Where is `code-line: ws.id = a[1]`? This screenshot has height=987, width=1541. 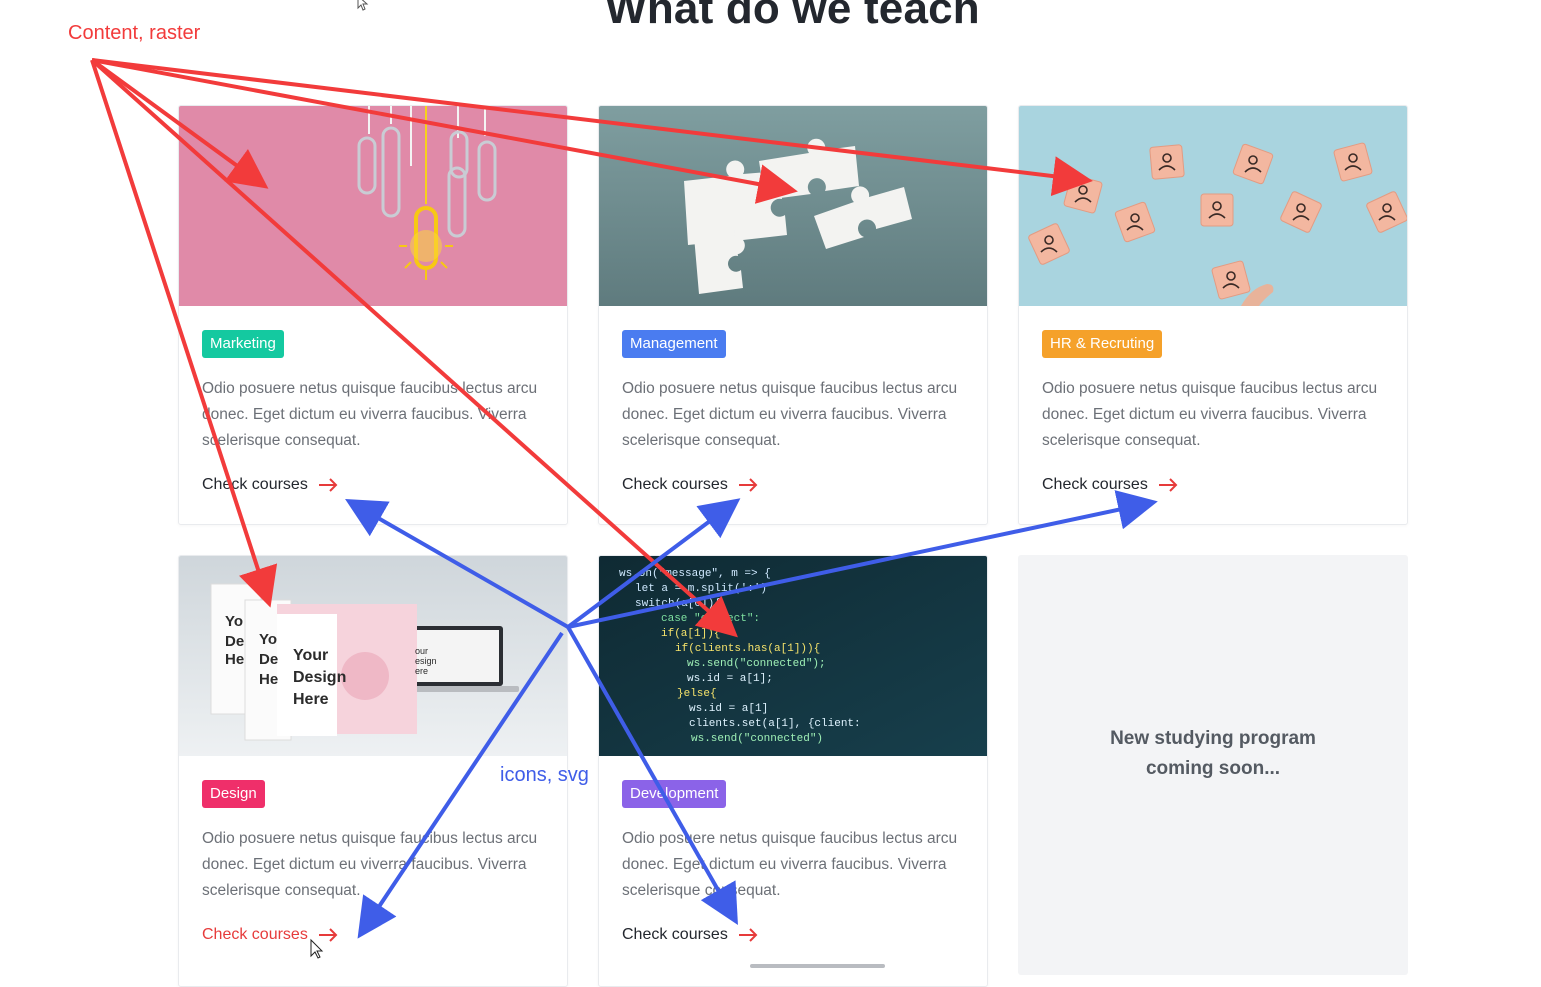
code-line: ws.id = a[1] is located at coordinates (728, 709).